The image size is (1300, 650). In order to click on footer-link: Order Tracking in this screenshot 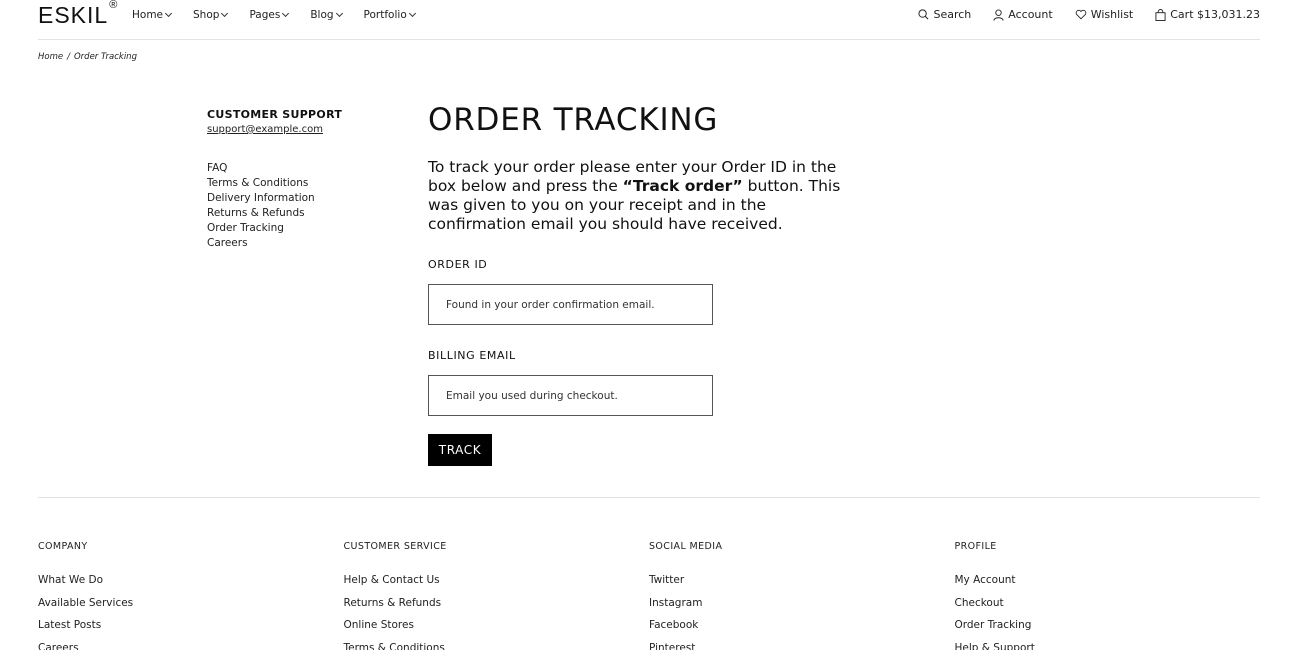, I will do `click(1108, 625)`.